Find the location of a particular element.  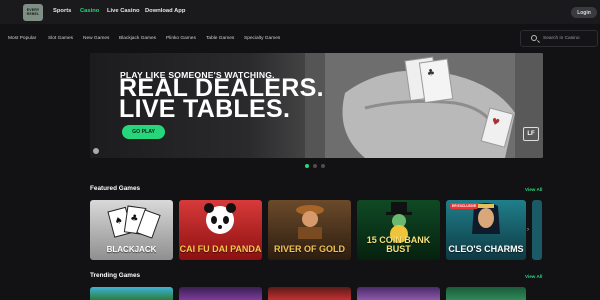

category-slot-games: Slot Games is located at coordinates (60, 38).